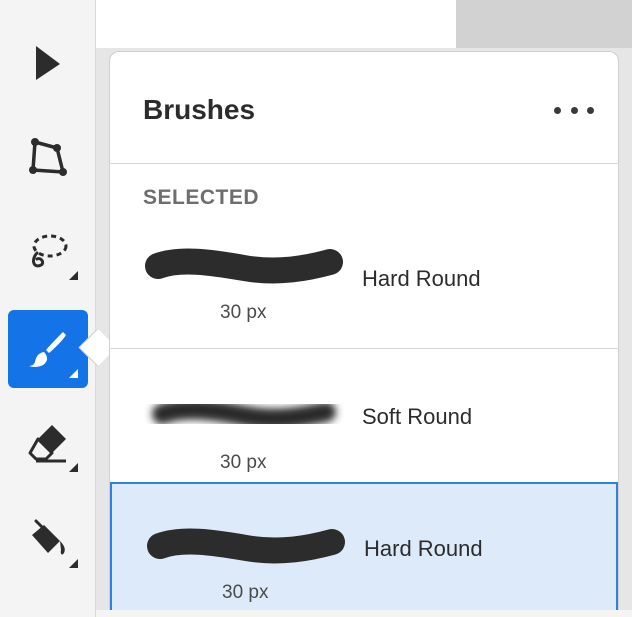 The height and width of the screenshot is (617, 632). What do you see at coordinates (574, 110) in the screenshot?
I see `more-options-button` at bounding box center [574, 110].